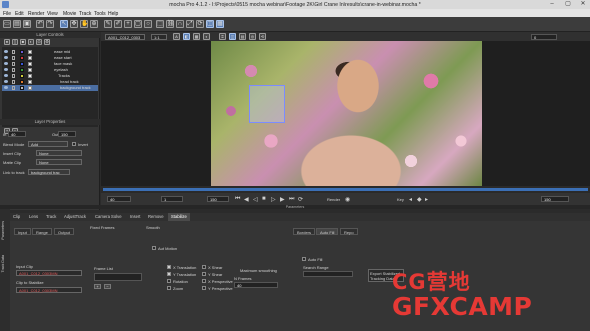 Image resolution: width=590 pixels, height=331 pixels. Describe the element at coordinates (206, 36) in the screenshot. I see `matte-view-icon: ◐` at that location.